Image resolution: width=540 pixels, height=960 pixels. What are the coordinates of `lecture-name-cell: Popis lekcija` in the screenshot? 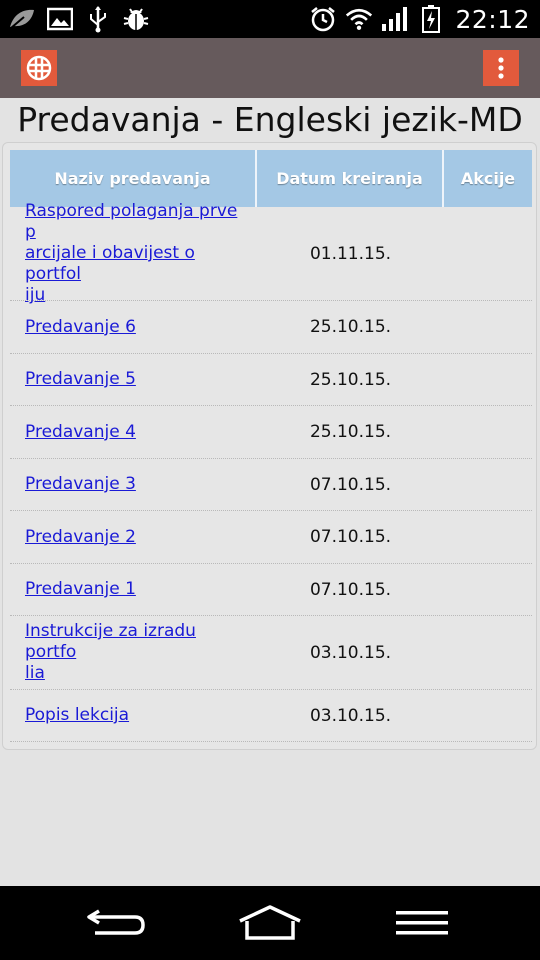 It's located at (133, 715).